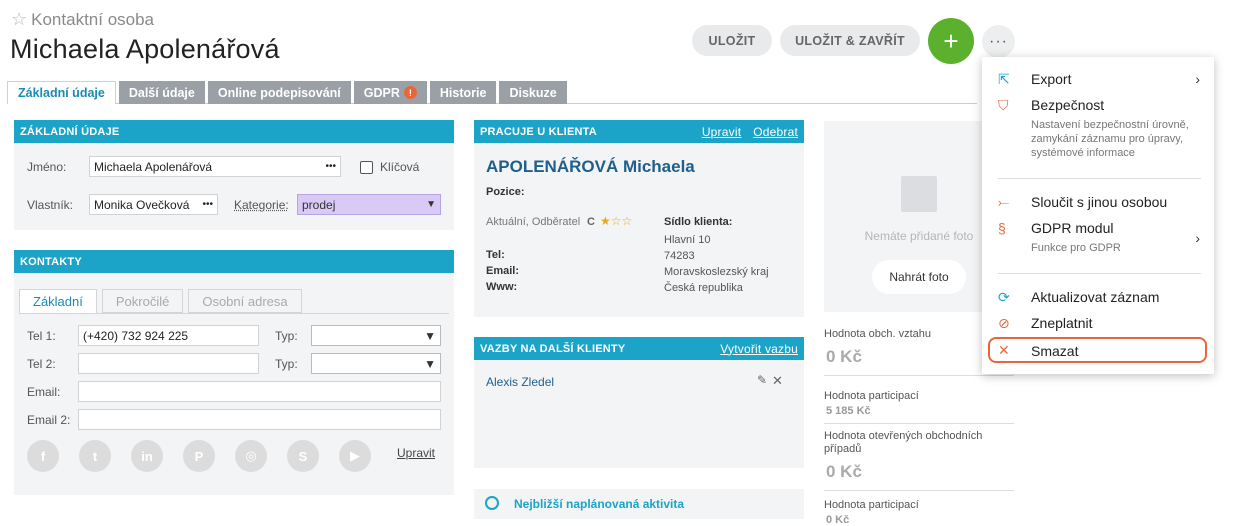 The height and width of the screenshot is (526, 1233). I want to click on rating-letter: C, so click(591, 222).